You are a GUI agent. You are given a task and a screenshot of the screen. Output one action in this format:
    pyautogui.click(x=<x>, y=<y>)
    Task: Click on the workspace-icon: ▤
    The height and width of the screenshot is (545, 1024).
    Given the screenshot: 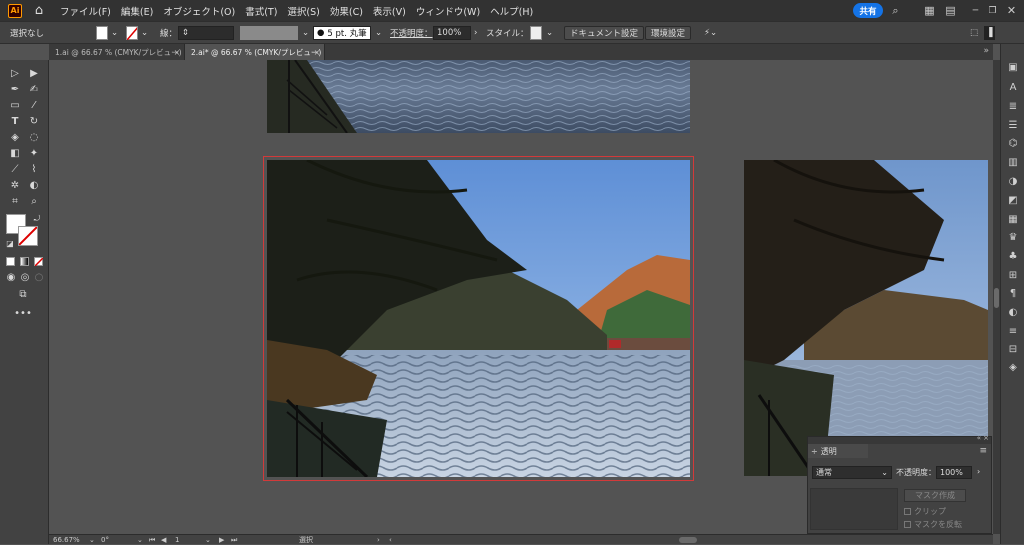 What is the action you would take?
    pyautogui.click(x=950, y=10)
    